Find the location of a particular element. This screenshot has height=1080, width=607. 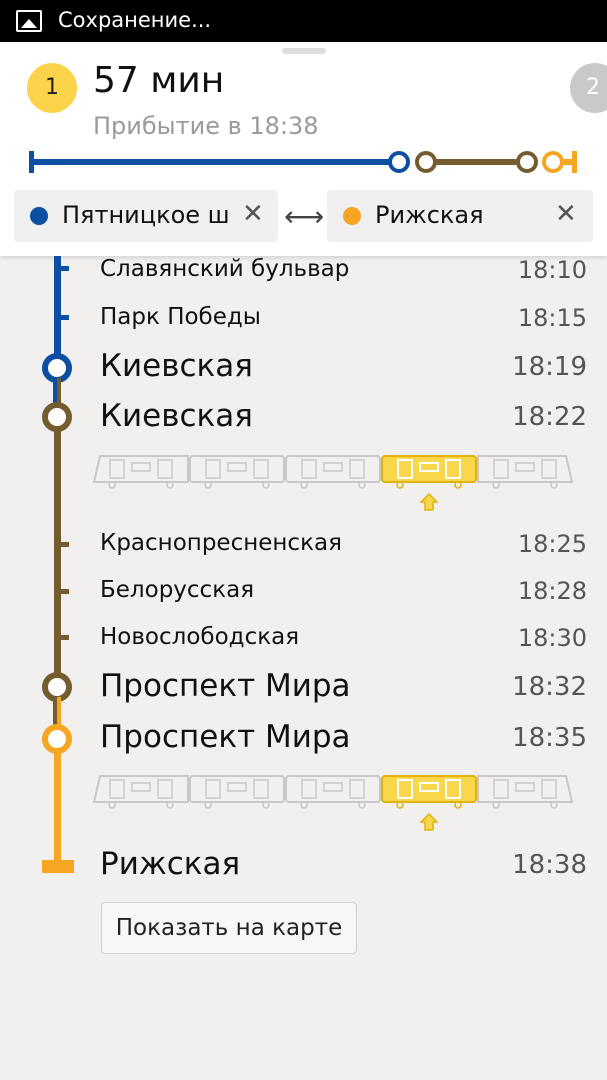

route-duration: 57 мин is located at coordinates (159, 80).